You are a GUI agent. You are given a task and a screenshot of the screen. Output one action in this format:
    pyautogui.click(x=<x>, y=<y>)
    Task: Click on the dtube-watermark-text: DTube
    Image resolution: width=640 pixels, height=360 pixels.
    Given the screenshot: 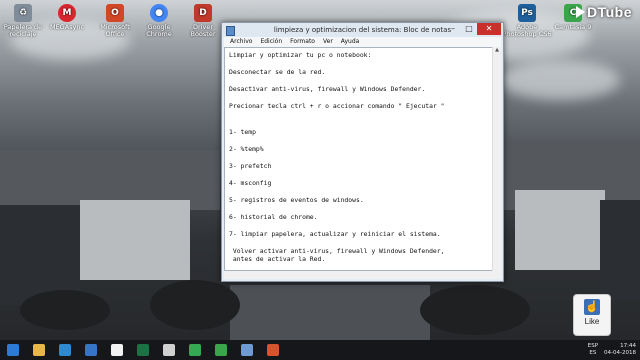 What is the action you would take?
    pyautogui.click(x=609, y=12)
    